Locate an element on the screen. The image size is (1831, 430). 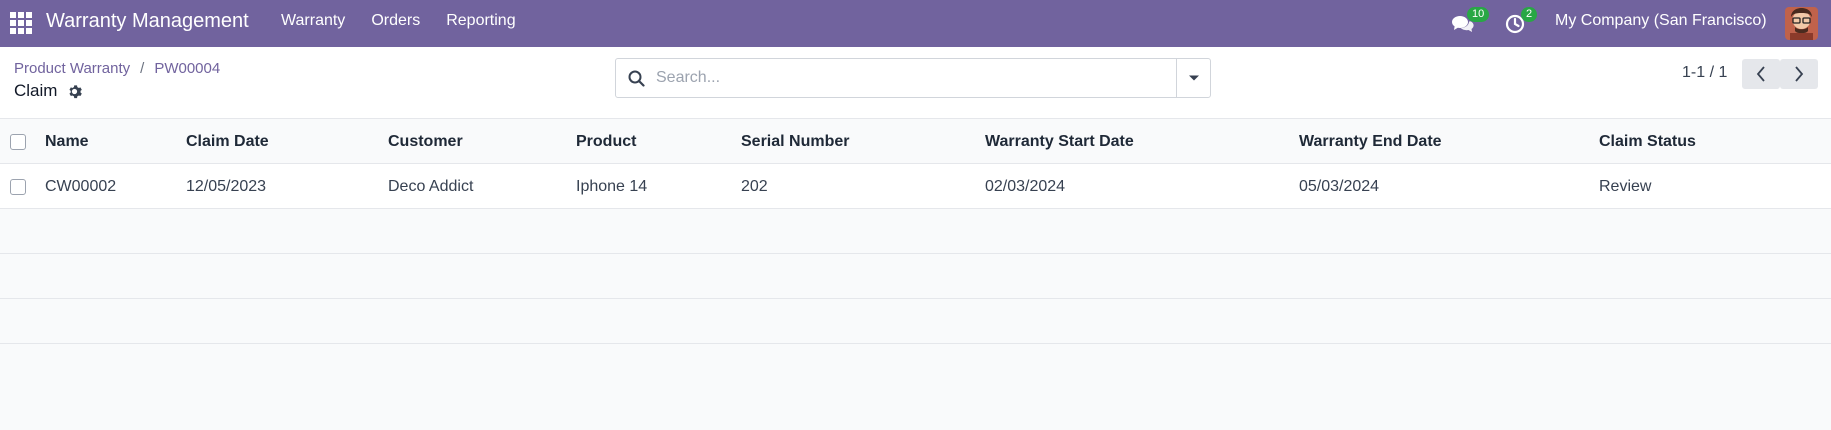
search-options-toggle is located at coordinates (1193, 78).